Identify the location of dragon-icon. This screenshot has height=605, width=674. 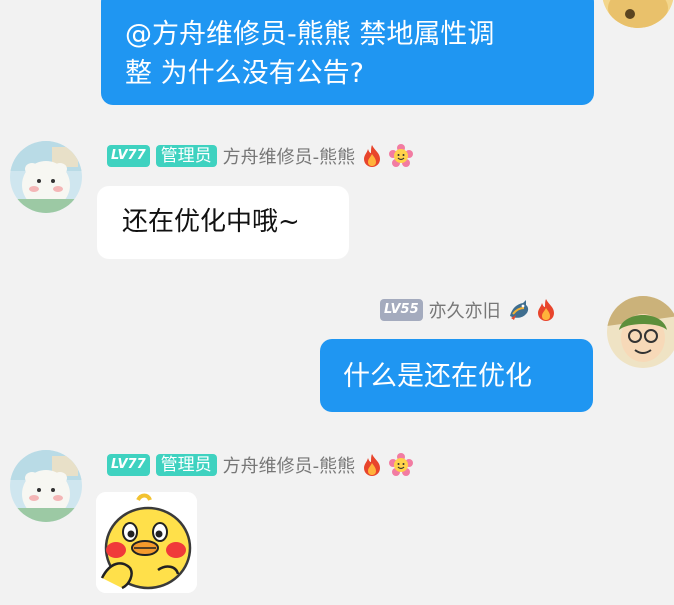
(518, 310).